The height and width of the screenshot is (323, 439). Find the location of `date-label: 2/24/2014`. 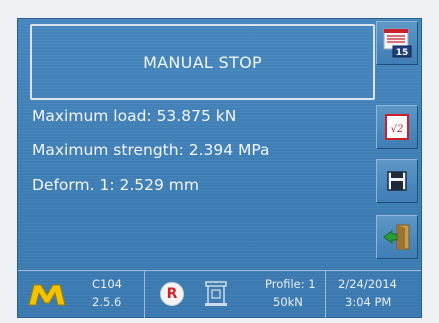

date-label: 2/24/2014 is located at coordinates (367, 284).